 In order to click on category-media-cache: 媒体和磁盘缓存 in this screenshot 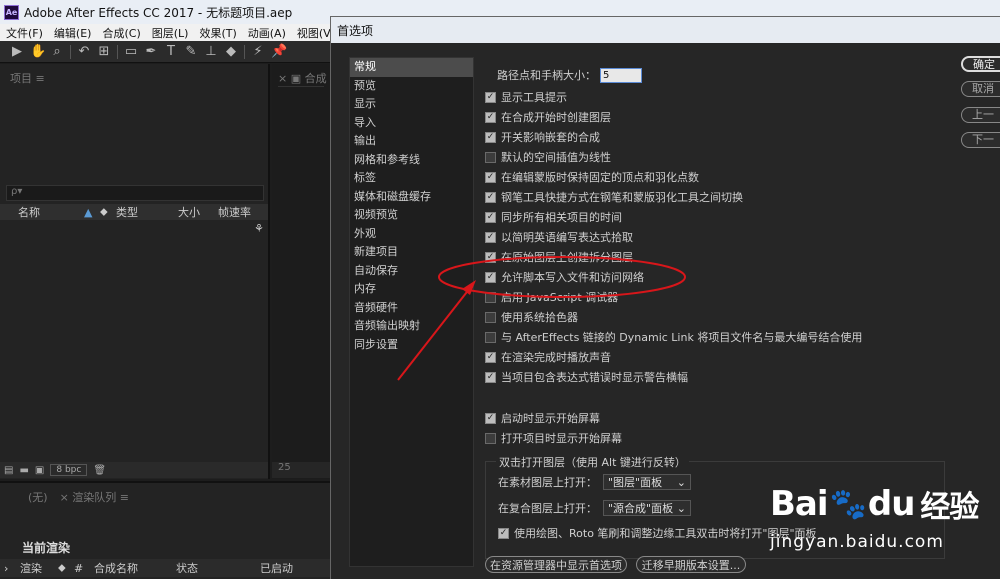, I will do `click(411, 197)`.